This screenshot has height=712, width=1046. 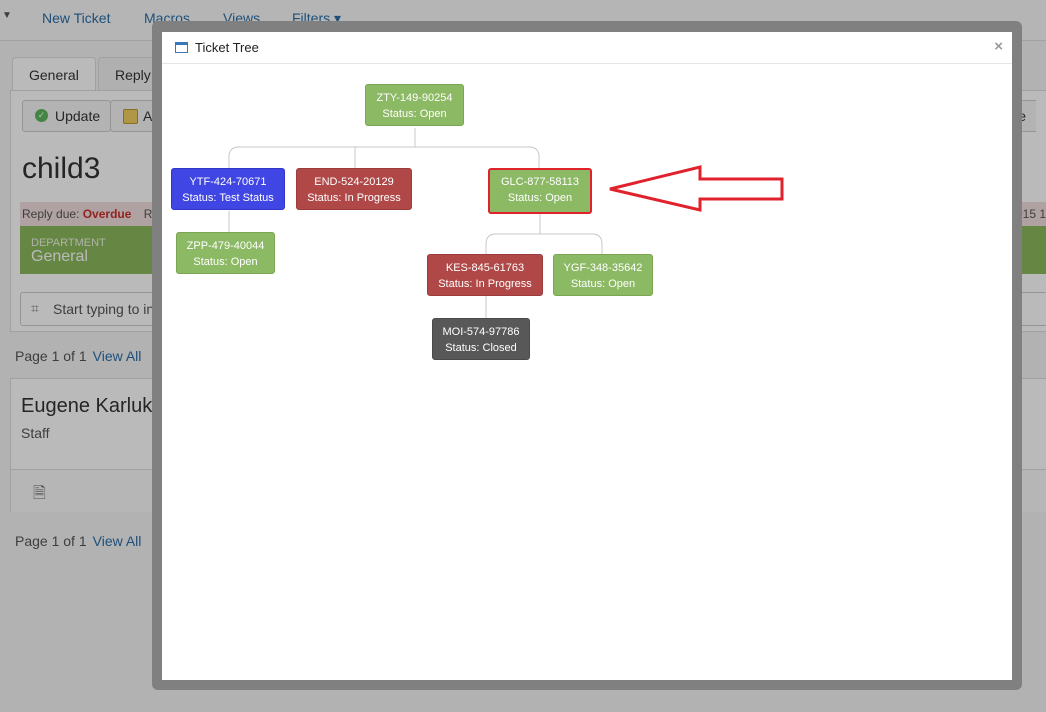 What do you see at coordinates (696, 188) in the screenshot?
I see `highlight-arrow-icon` at bounding box center [696, 188].